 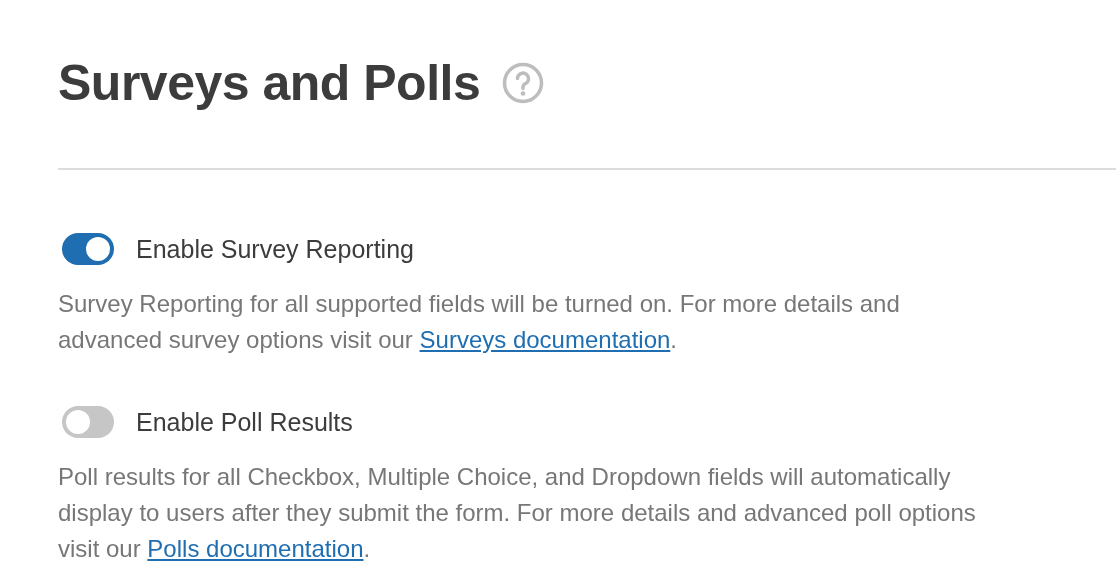 What do you see at coordinates (255, 548) in the screenshot?
I see `documentation-link: Polls documentation` at bounding box center [255, 548].